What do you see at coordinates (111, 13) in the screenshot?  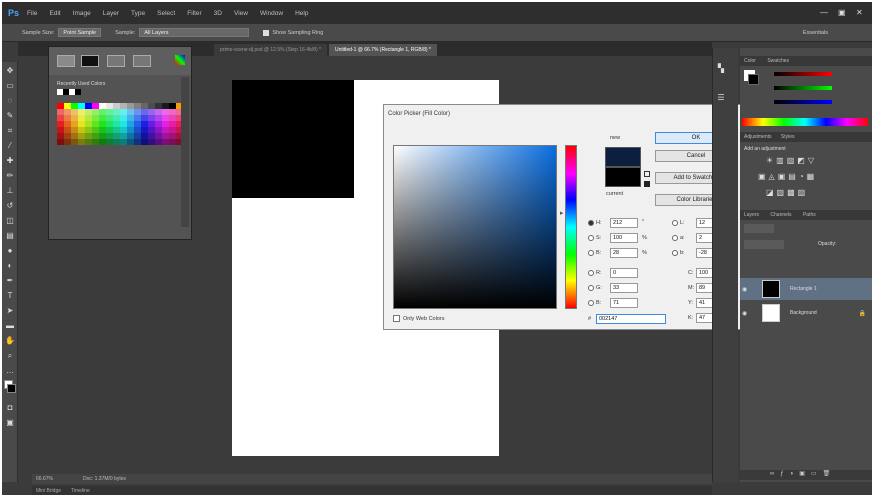 I see `menu-layer: Layer` at bounding box center [111, 13].